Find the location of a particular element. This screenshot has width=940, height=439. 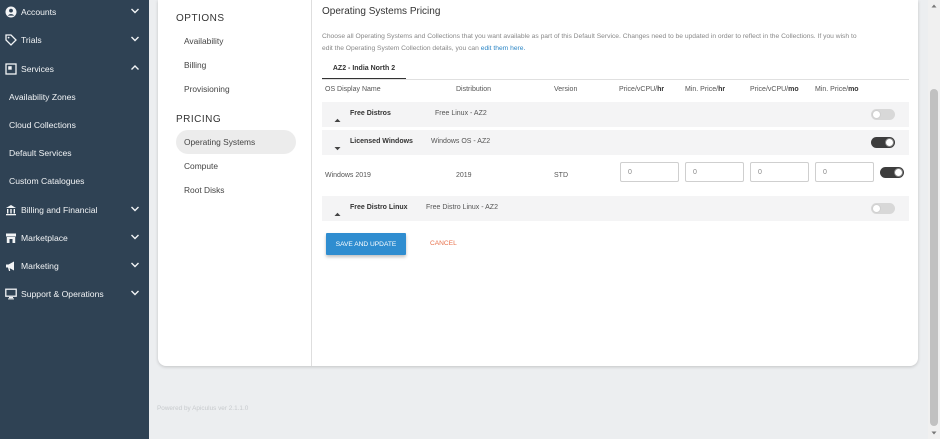

sidebar-item-trials: Trials is located at coordinates (74, 40).